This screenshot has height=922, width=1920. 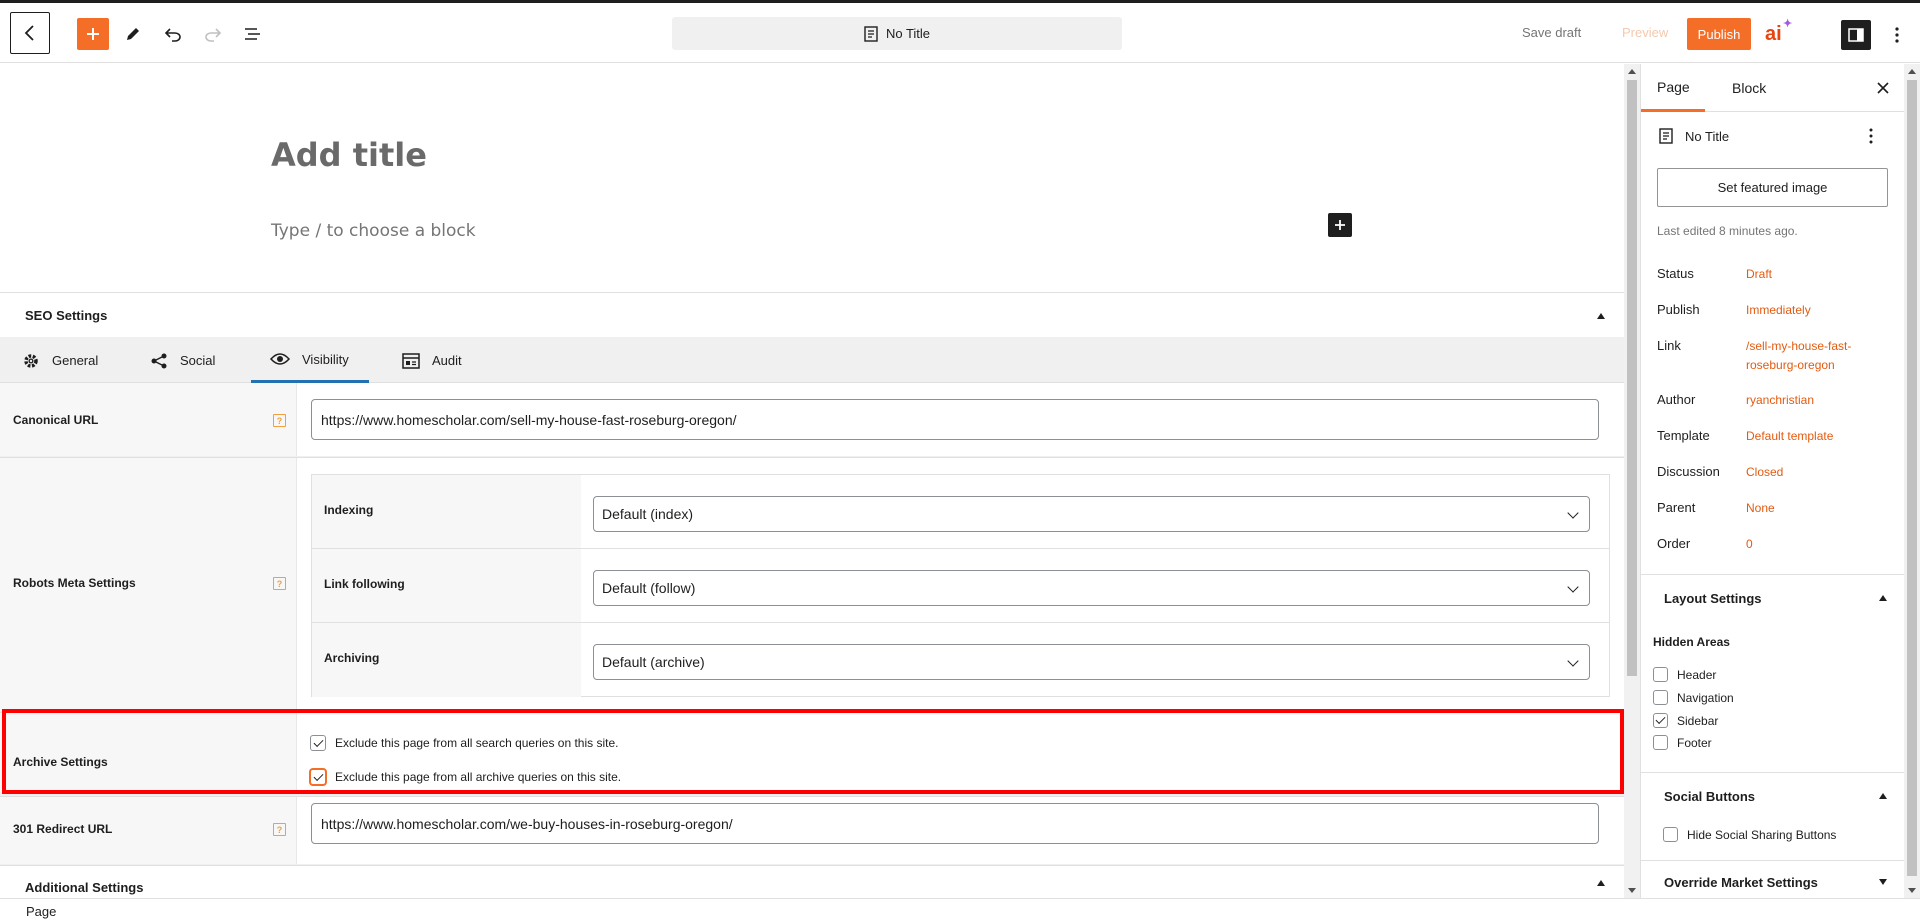 What do you see at coordinates (1816, 310) in the screenshot?
I see `publish-value: Immediately` at bounding box center [1816, 310].